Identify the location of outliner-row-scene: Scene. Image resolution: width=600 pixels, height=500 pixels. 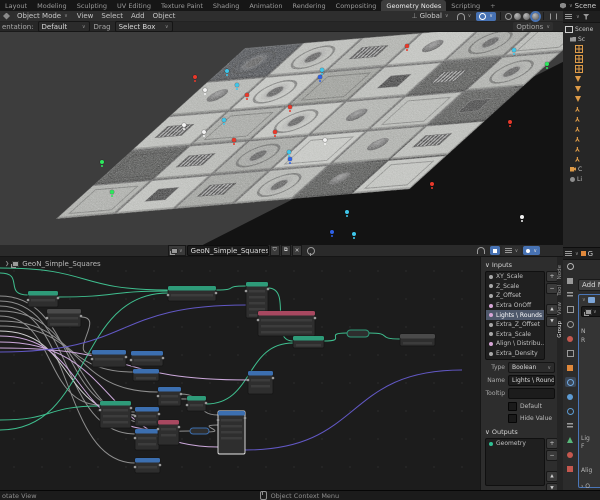
(582, 29).